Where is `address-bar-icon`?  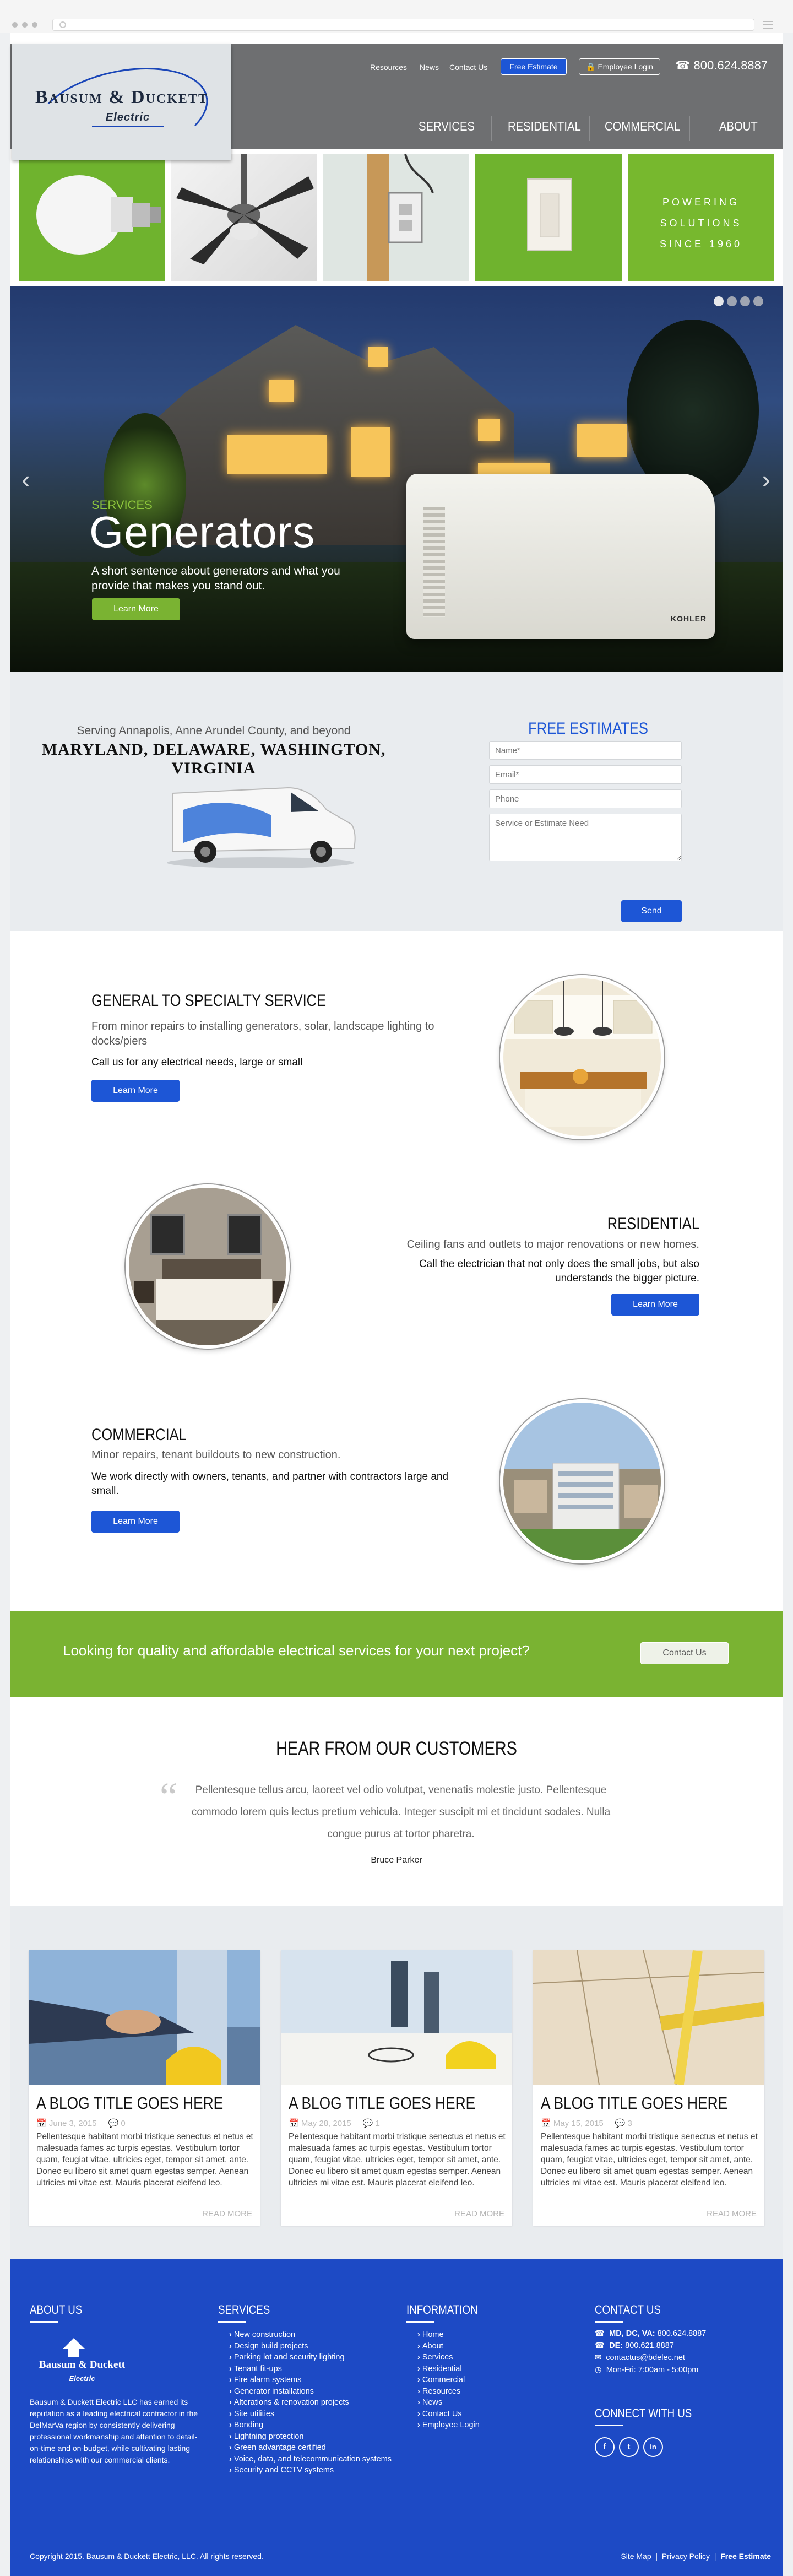
address-bar-icon is located at coordinates (62, 24).